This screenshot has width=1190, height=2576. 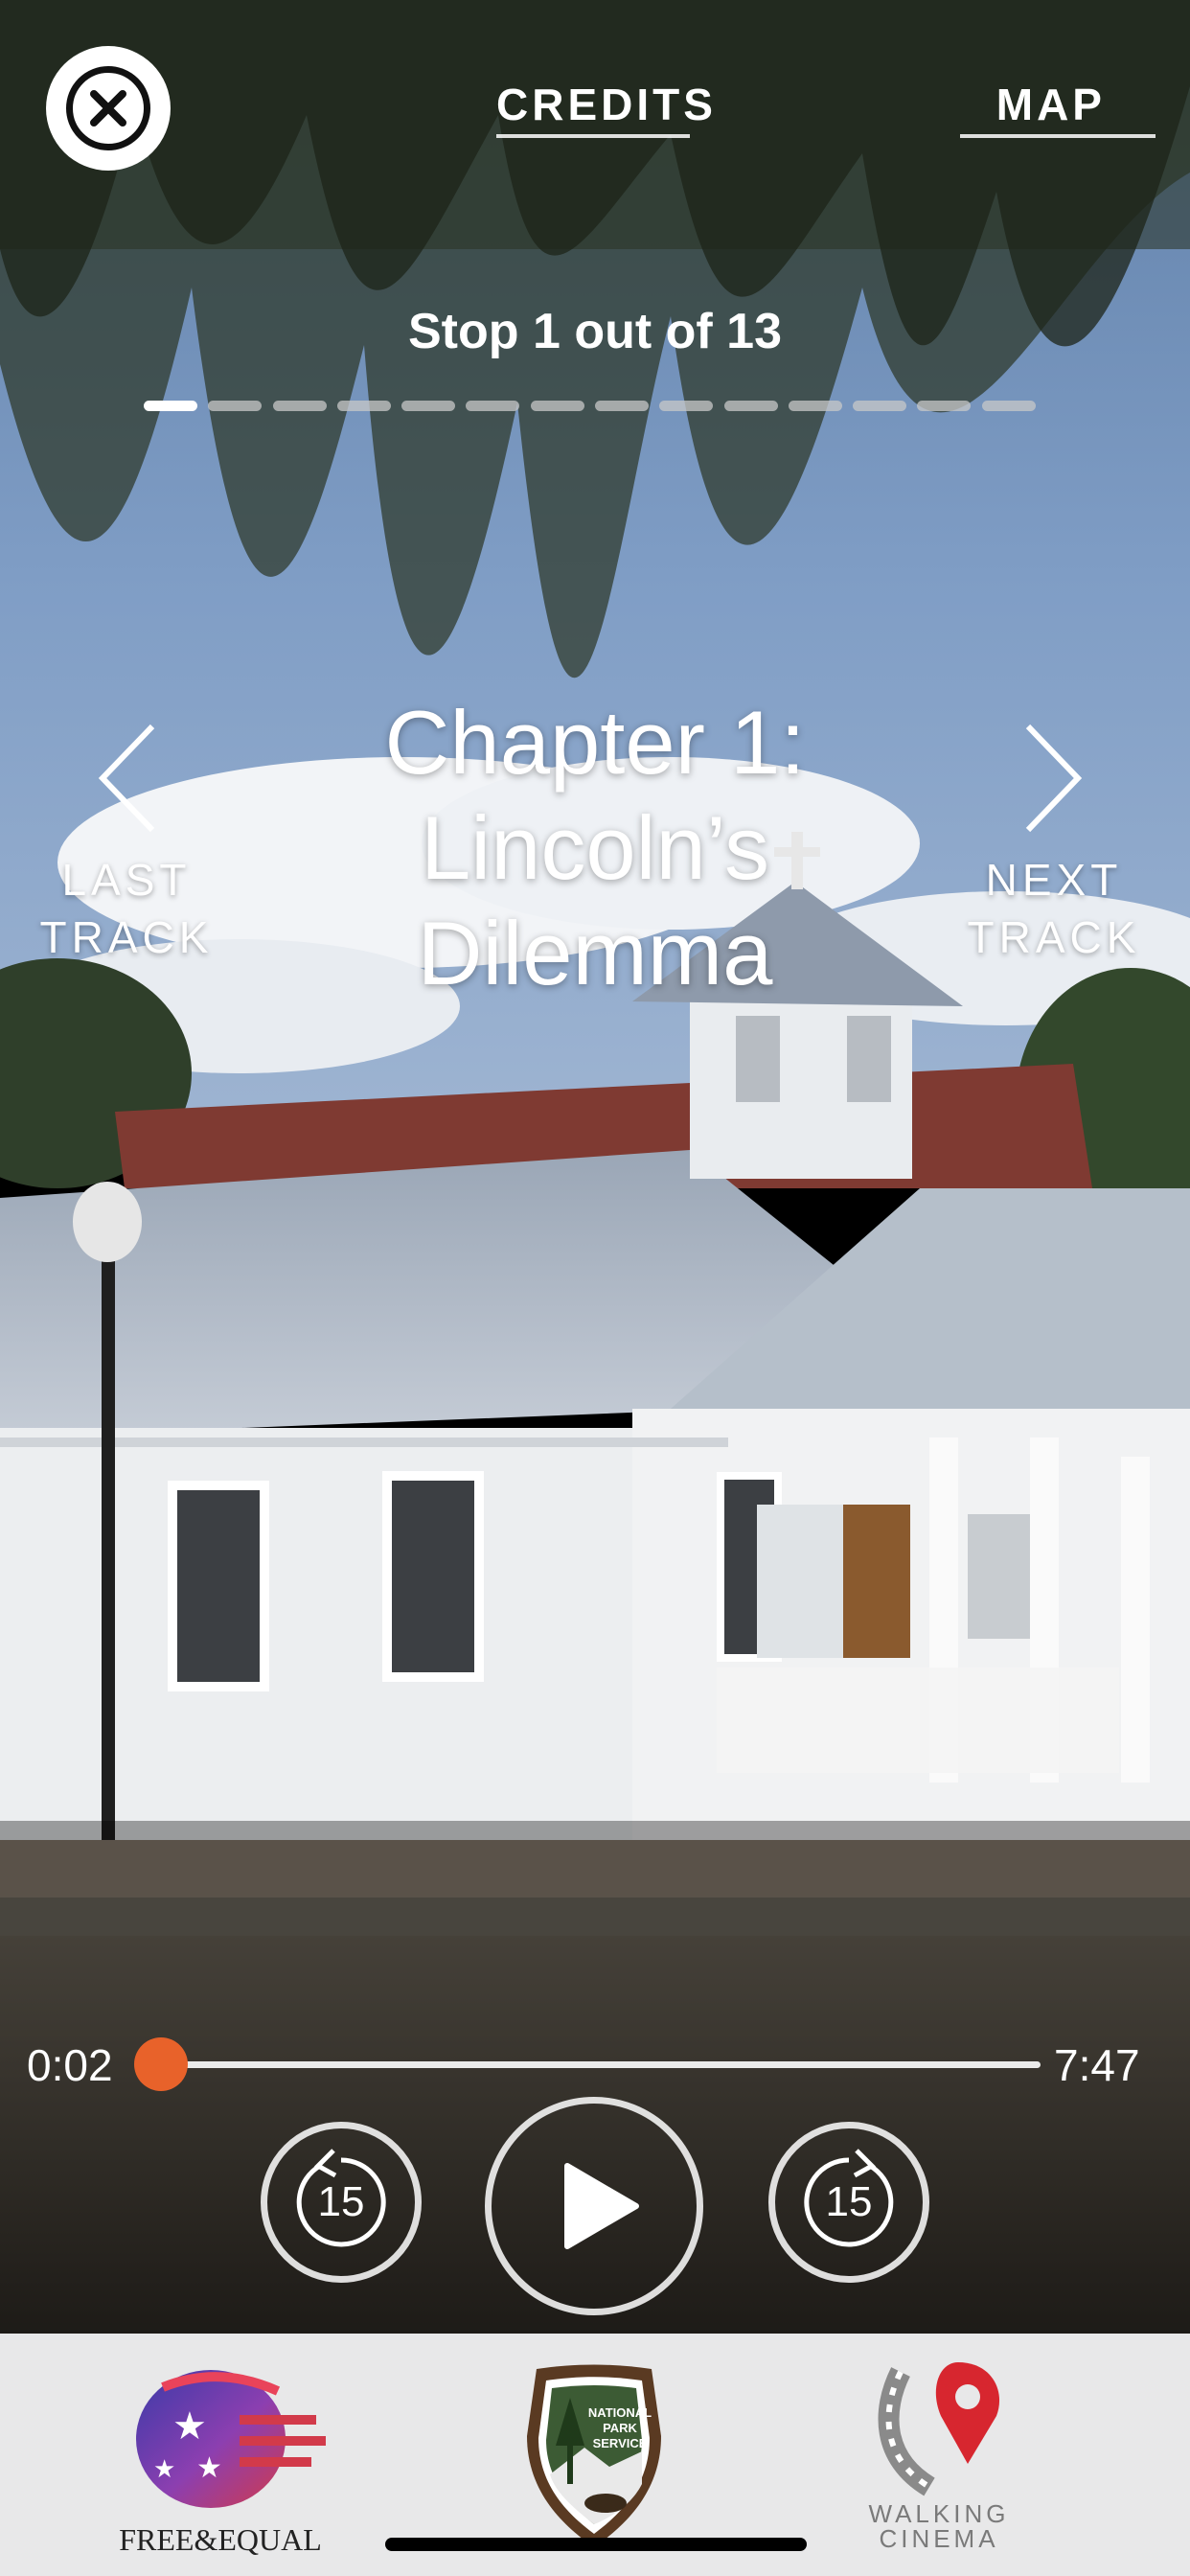 I want to click on skip-forward-15-button: 15, so click(x=849, y=2202).